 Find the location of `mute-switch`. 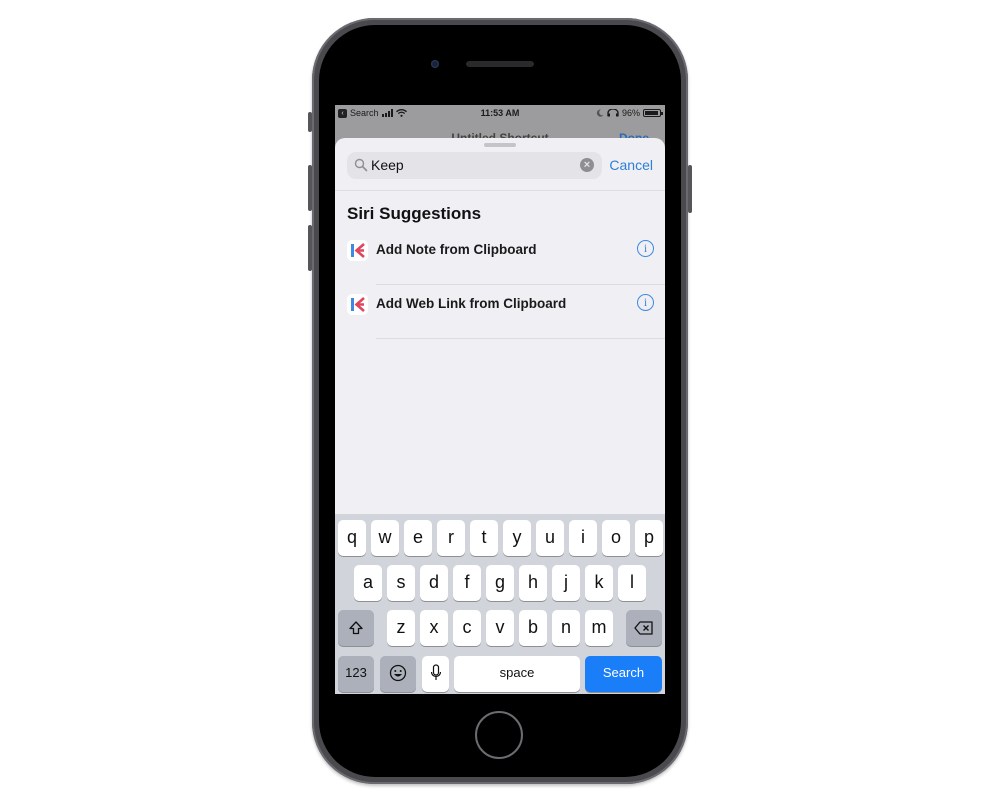

mute-switch is located at coordinates (310, 122).